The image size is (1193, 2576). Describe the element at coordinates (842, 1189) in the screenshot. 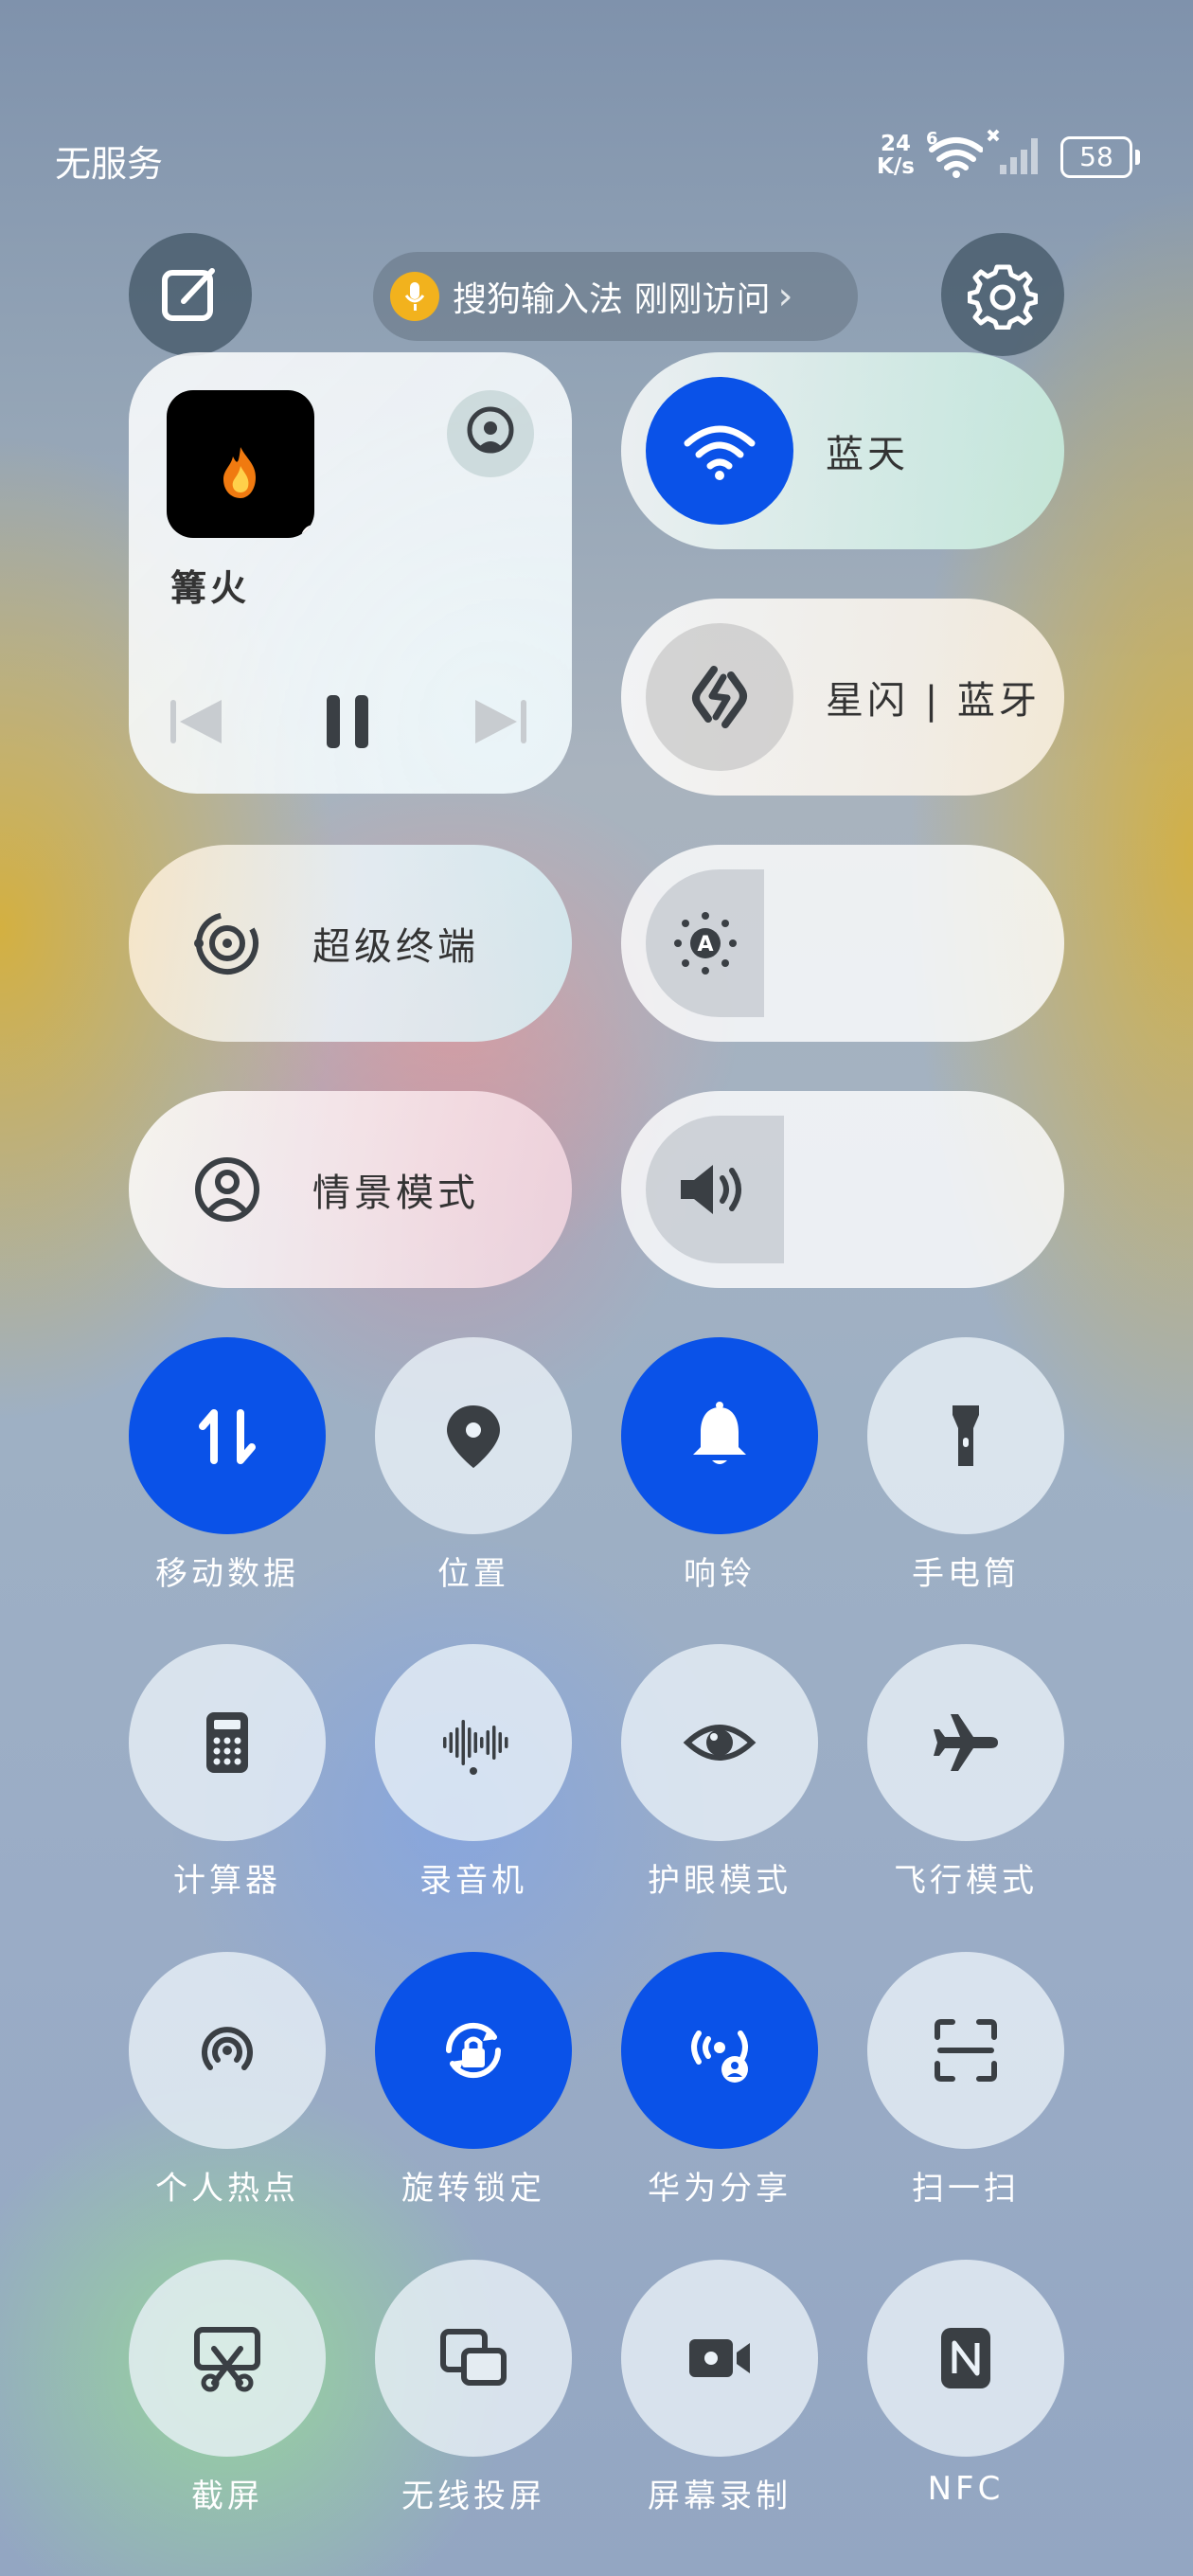

I see `volume-slider` at that location.